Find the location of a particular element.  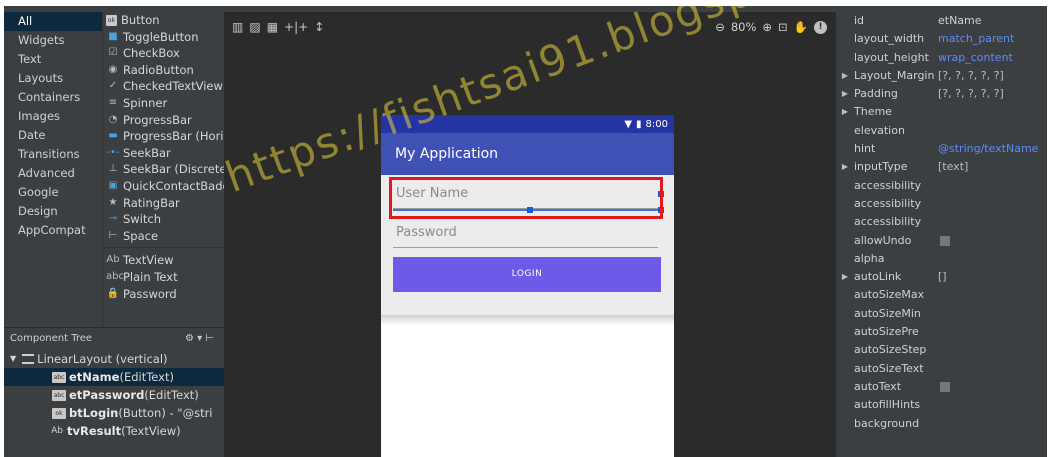

palette-widget-progressbar-horizontal-: ▬ ProgressBar (Horizontal) is located at coordinates (163, 136).